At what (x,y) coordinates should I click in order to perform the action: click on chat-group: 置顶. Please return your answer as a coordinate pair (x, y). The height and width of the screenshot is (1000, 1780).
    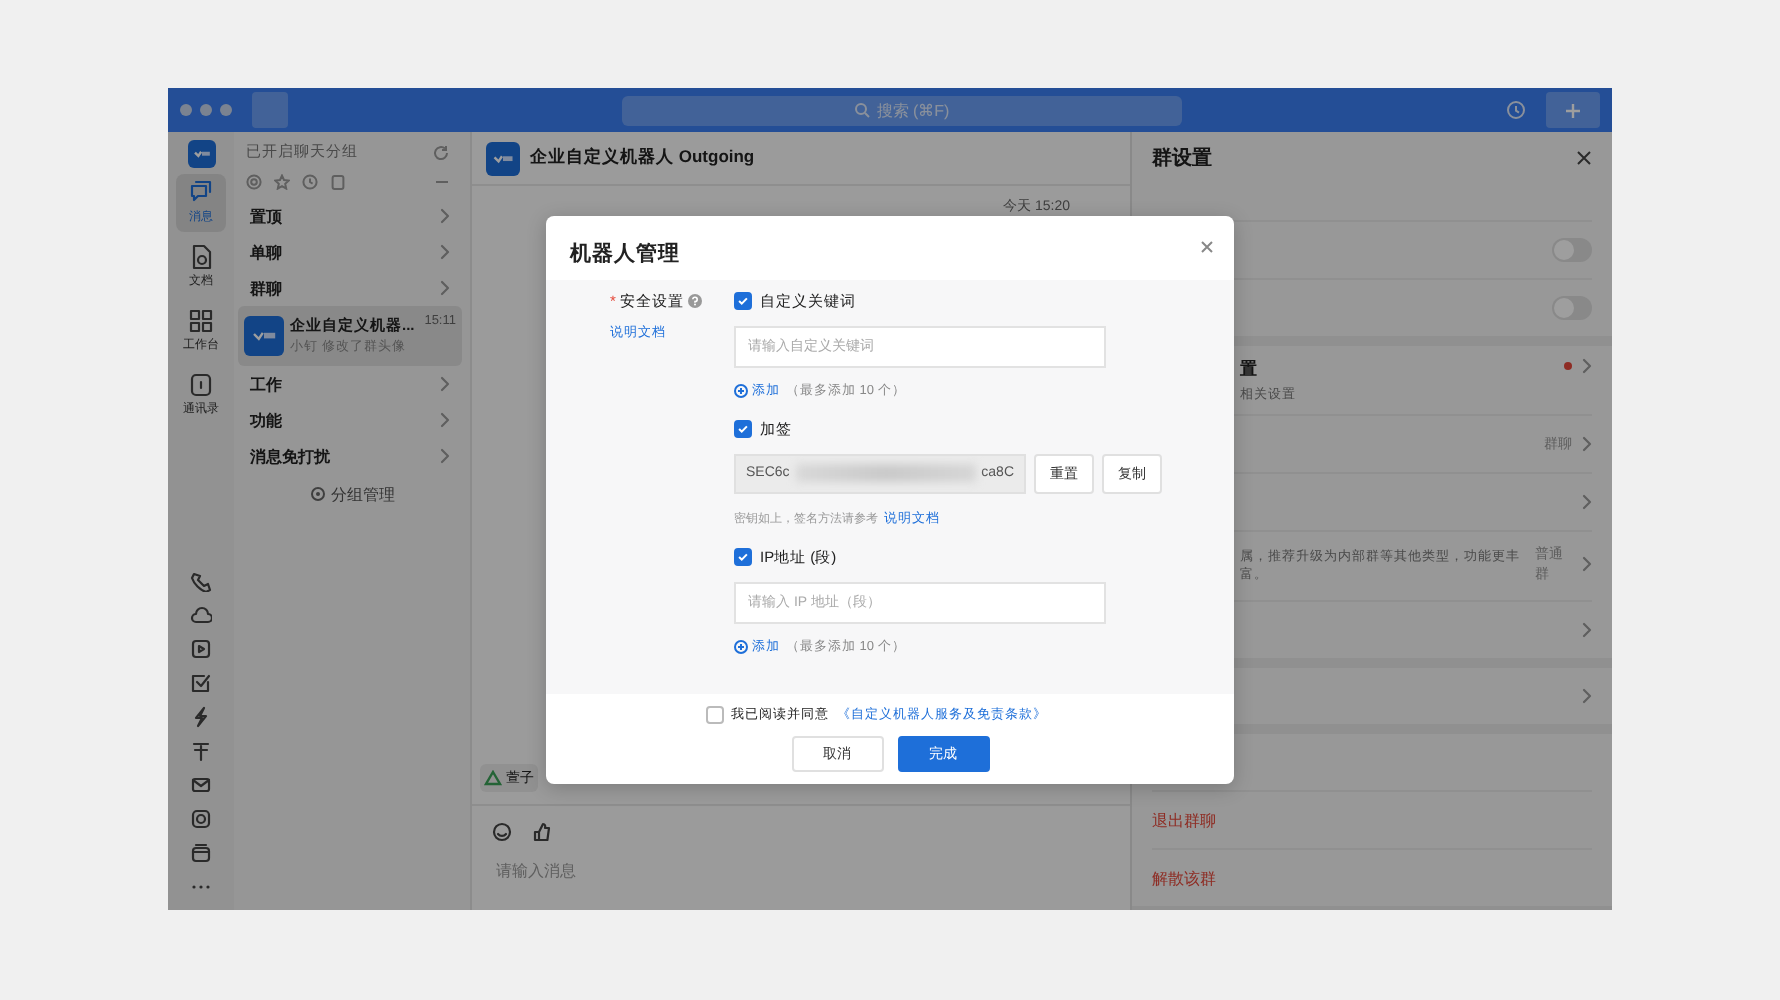
    Looking at the image, I should click on (352, 216).